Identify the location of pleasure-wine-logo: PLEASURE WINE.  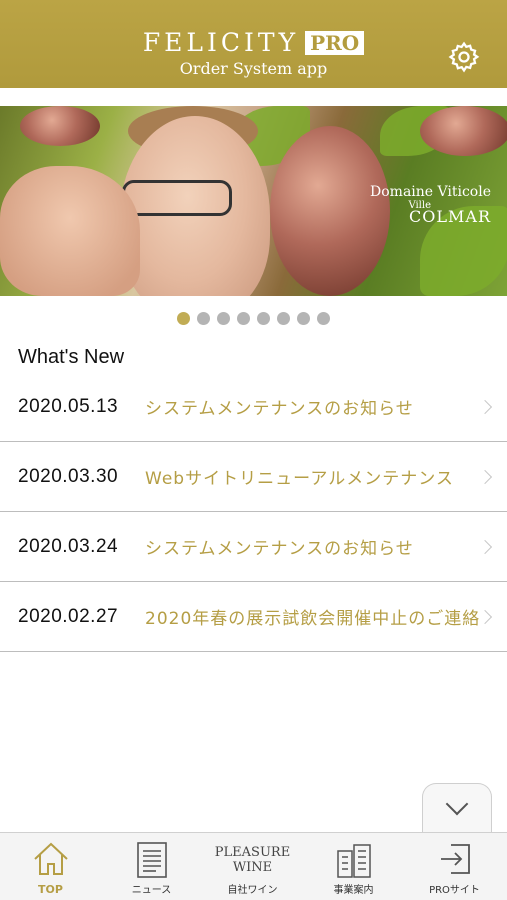
(252, 860).